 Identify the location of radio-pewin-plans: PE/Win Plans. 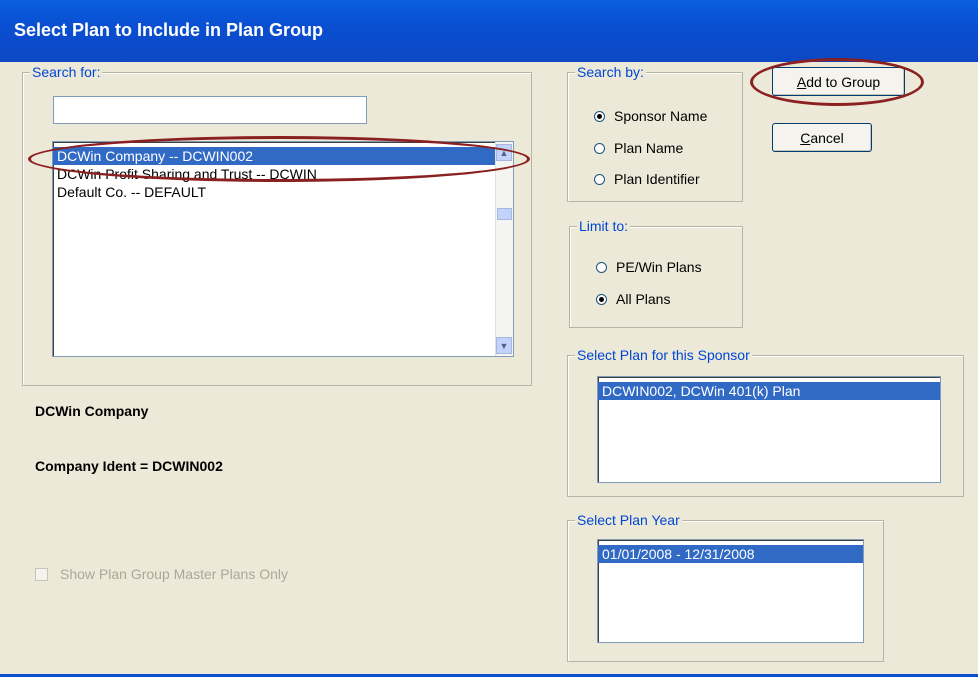
(649, 267).